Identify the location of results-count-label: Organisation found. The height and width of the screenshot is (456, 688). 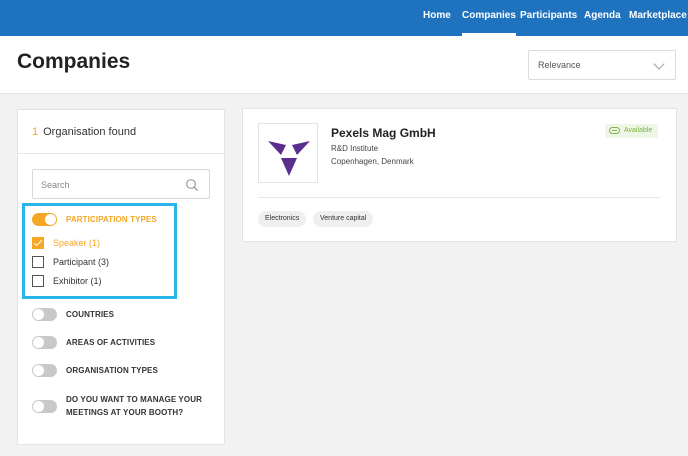
(90, 132).